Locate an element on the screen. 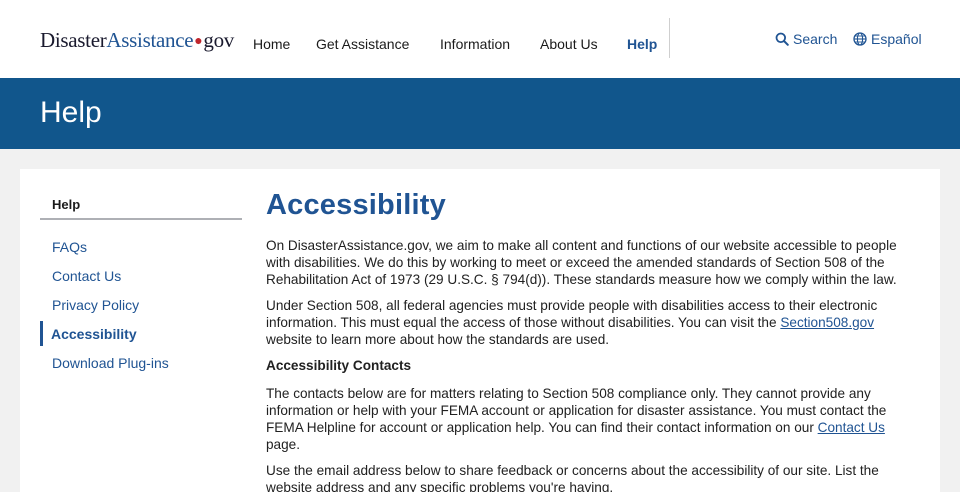 This screenshot has width=960, height=492. section508-link: Section508.gov is located at coordinates (827, 322).